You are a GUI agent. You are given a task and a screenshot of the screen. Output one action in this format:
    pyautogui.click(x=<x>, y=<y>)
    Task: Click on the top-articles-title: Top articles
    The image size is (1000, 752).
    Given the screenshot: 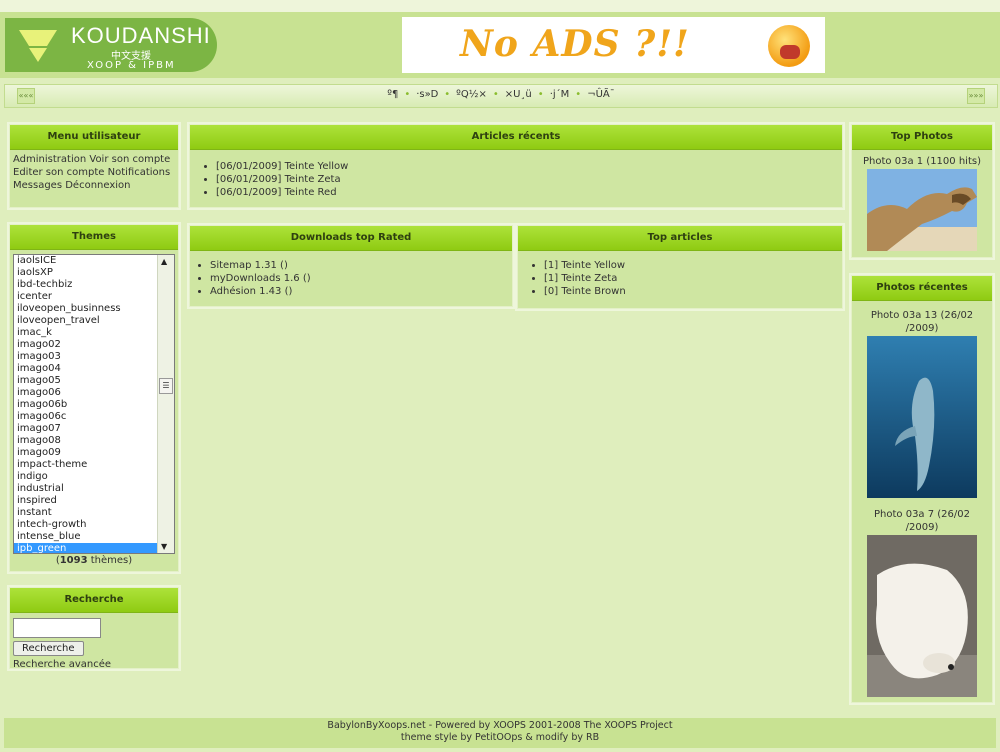 What is the action you would take?
    pyautogui.click(x=680, y=238)
    